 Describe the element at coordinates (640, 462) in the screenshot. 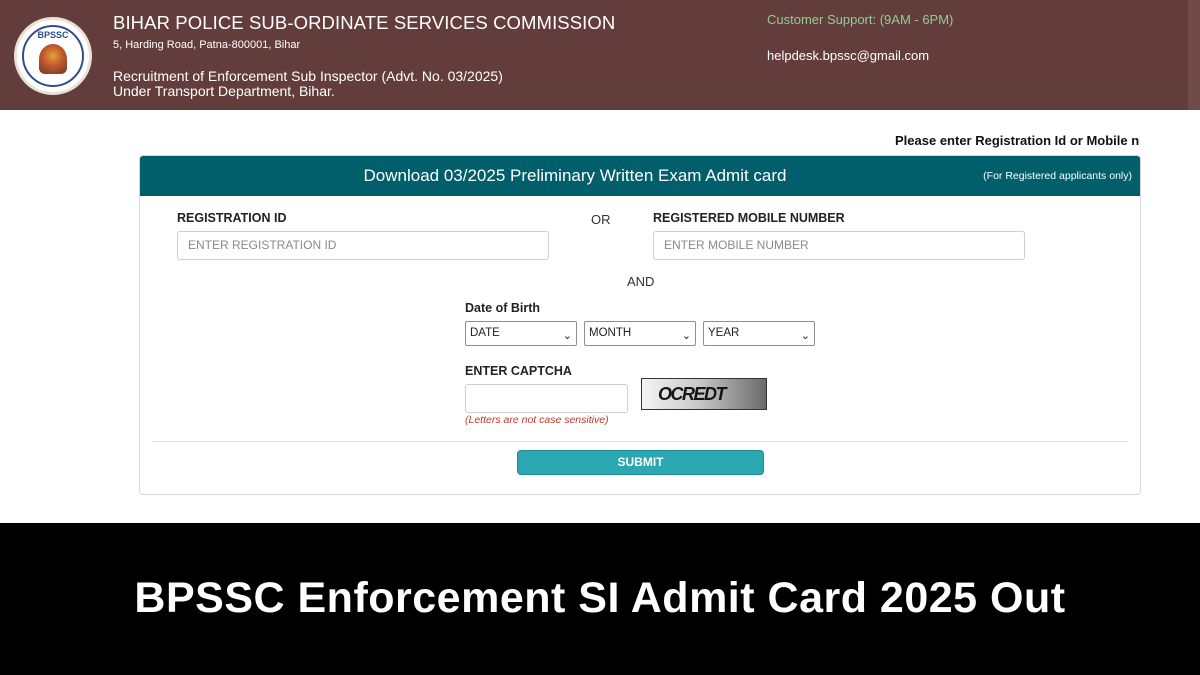

I see `submit-button: SUBMIT` at that location.